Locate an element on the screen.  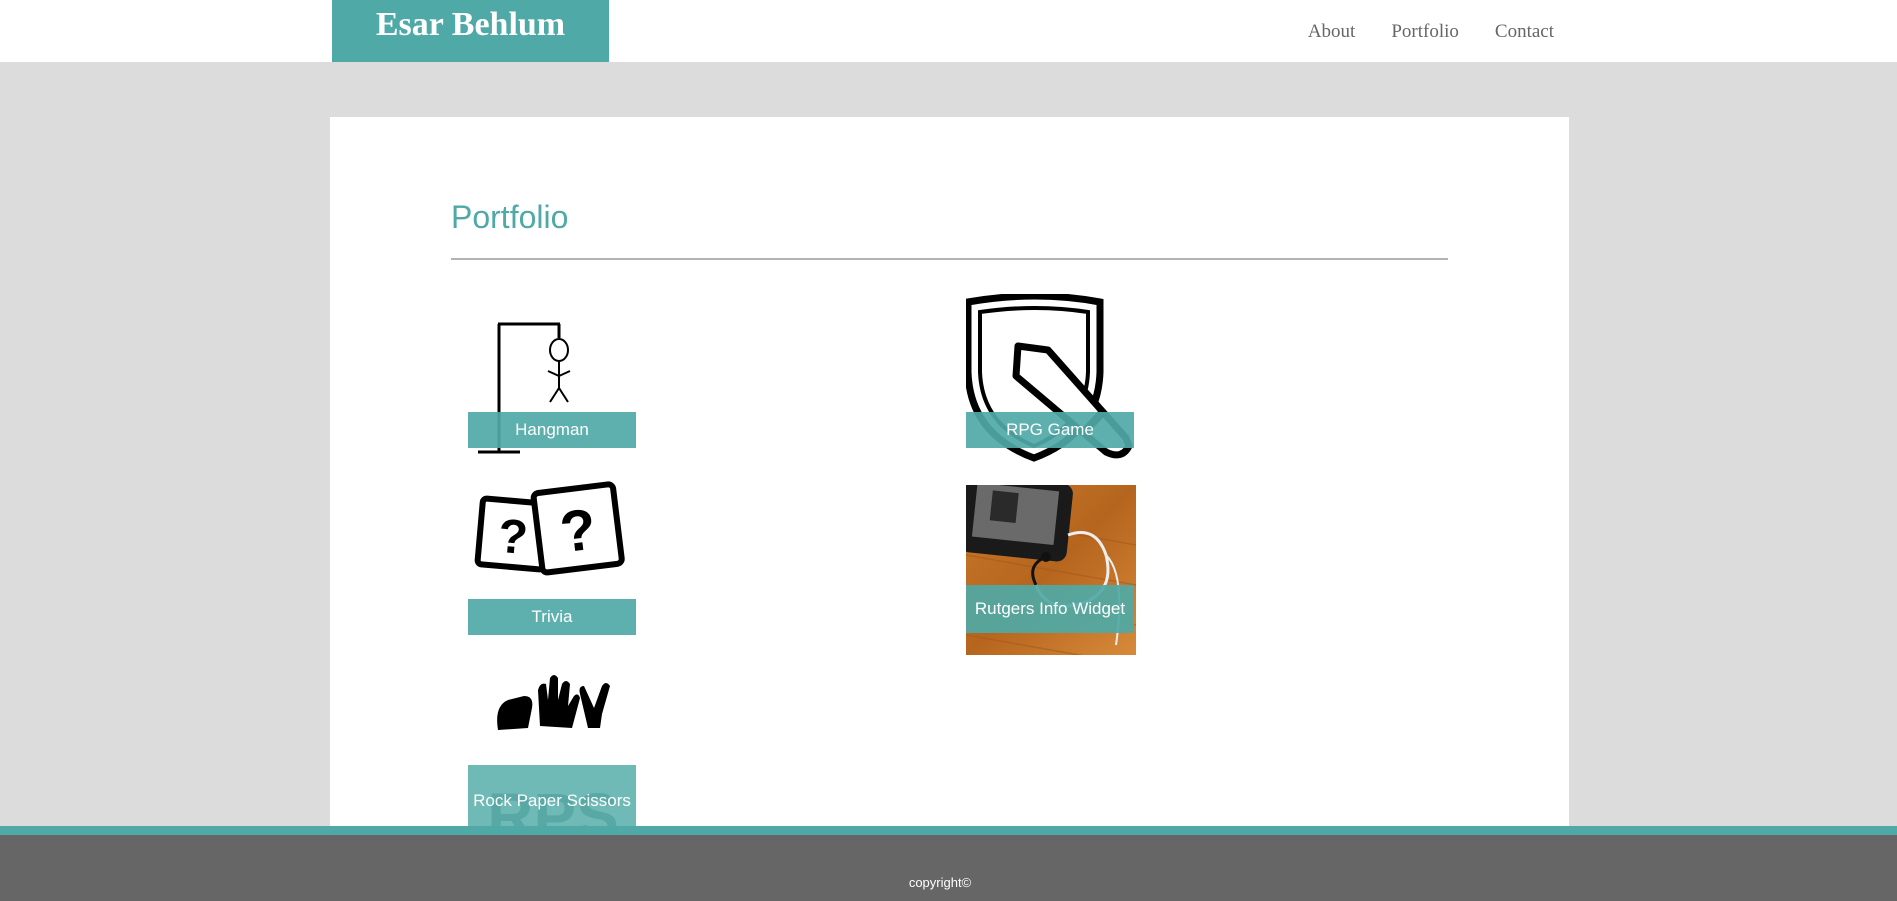
portfolio-item-hangman: Hangman is located at coordinates (553, 379).